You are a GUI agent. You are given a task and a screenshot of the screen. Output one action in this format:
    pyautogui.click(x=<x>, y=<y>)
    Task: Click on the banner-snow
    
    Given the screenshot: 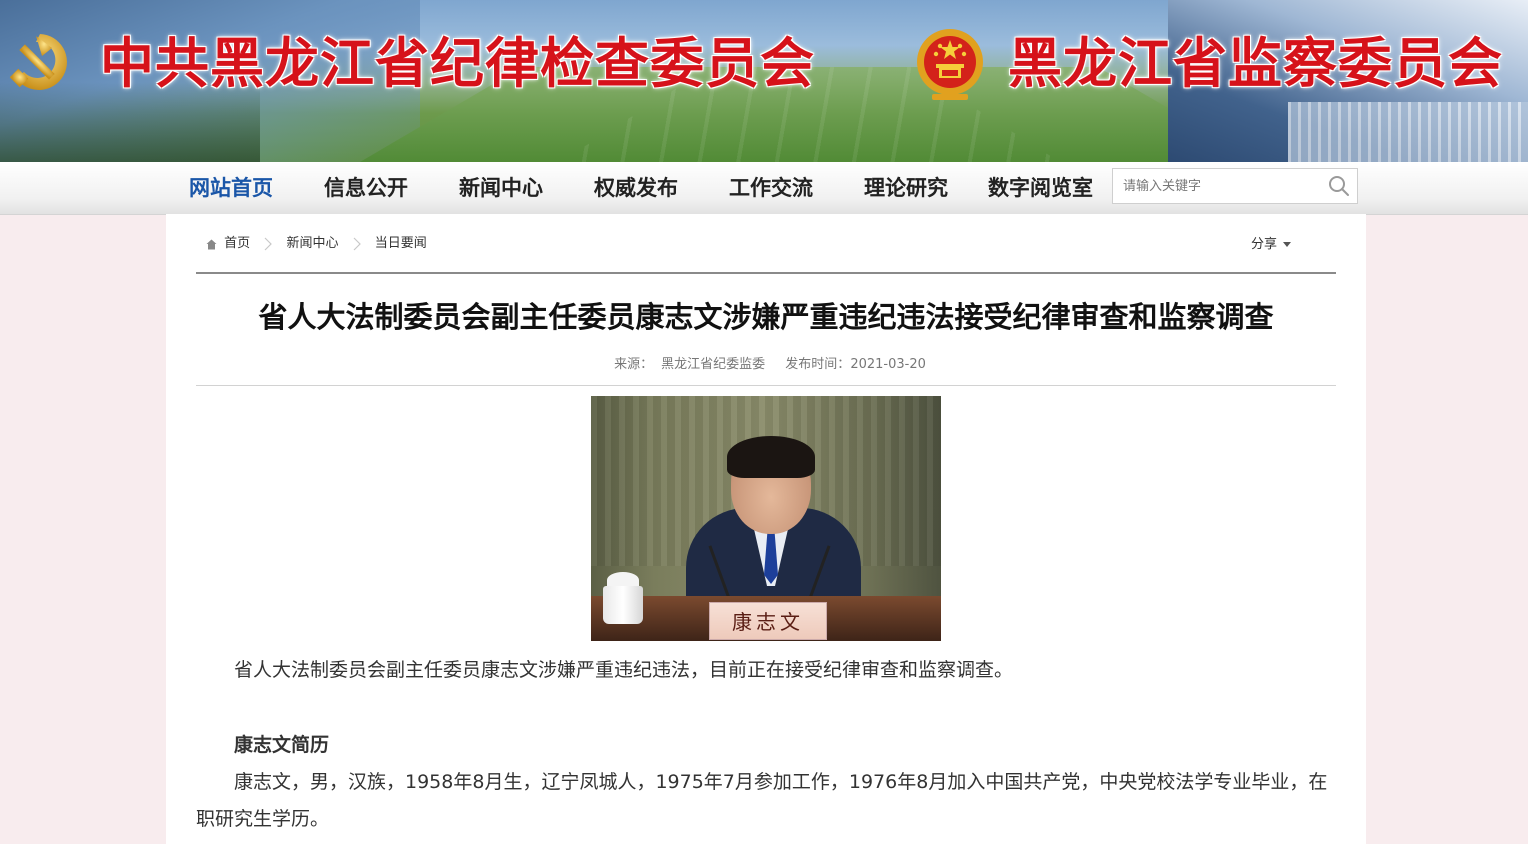 What is the action you would take?
    pyautogui.click(x=1408, y=132)
    